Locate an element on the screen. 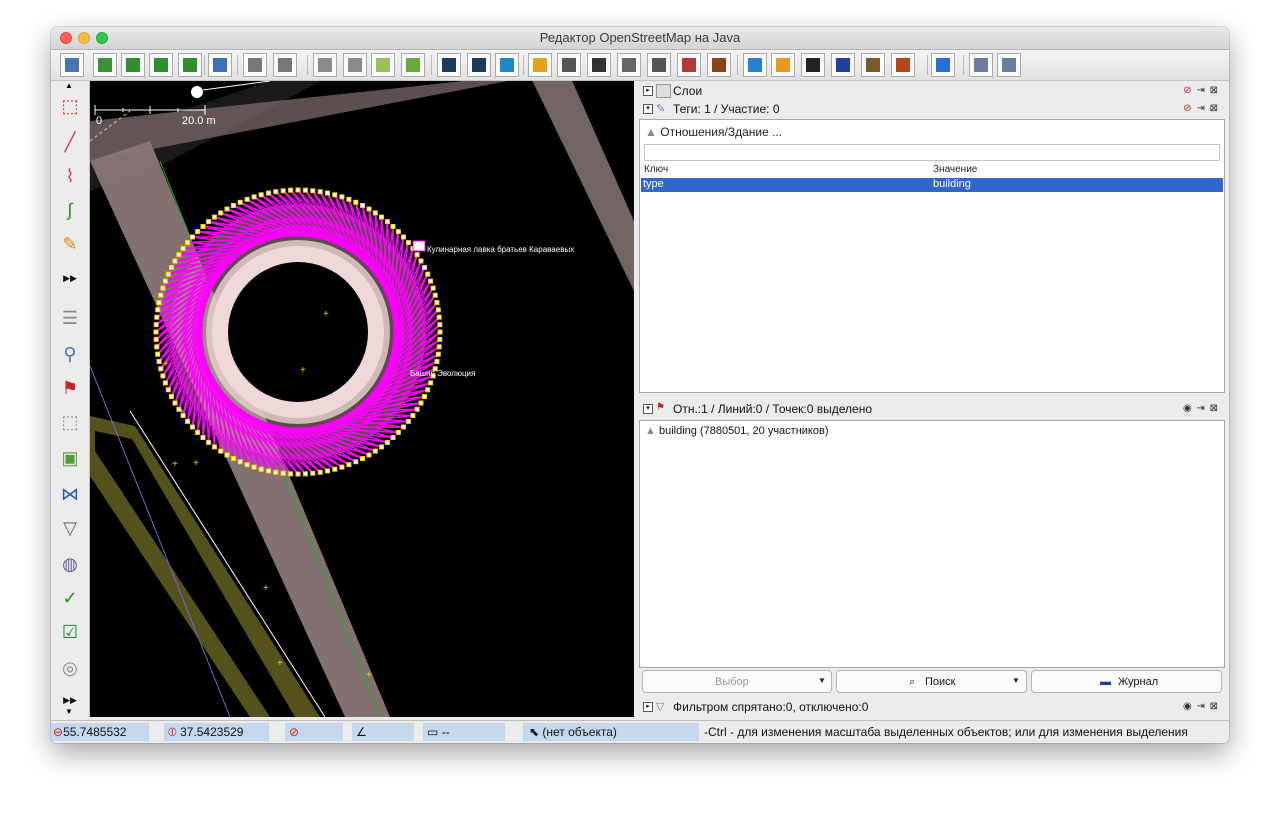 The width and height of the screenshot is (1280, 817). wall-button is located at coordinates (689, 65).